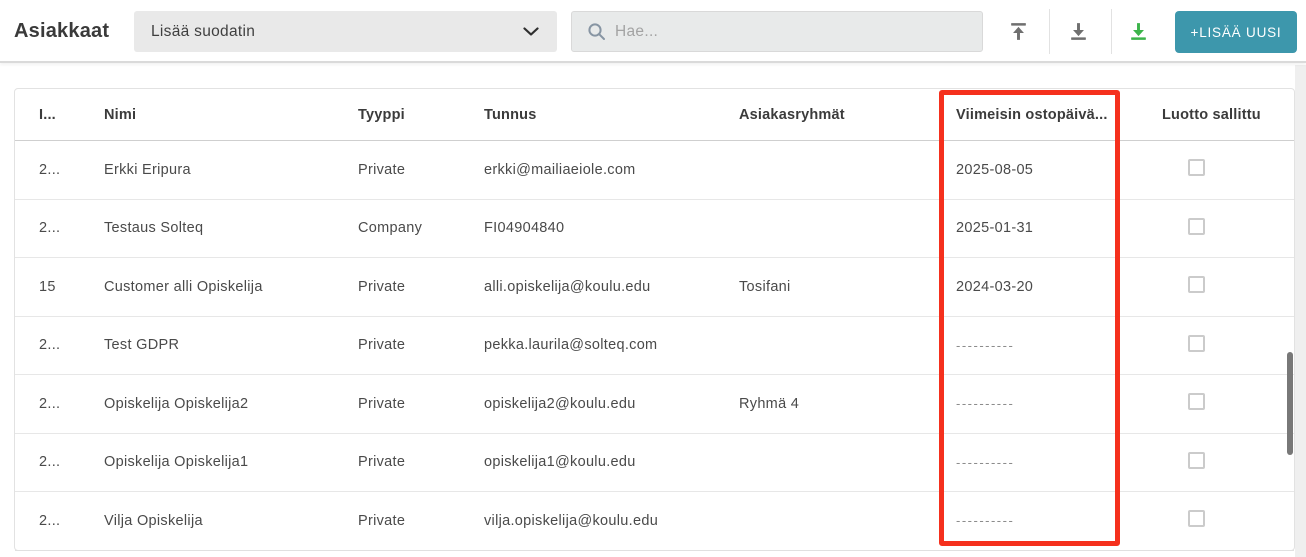 This screenshot has height=557, width=1306. What do you see at coordinates (421, 115) in the screenshot?
I see `column-header-tyyppi: Tyyppi` at bounding box center [421, 115].